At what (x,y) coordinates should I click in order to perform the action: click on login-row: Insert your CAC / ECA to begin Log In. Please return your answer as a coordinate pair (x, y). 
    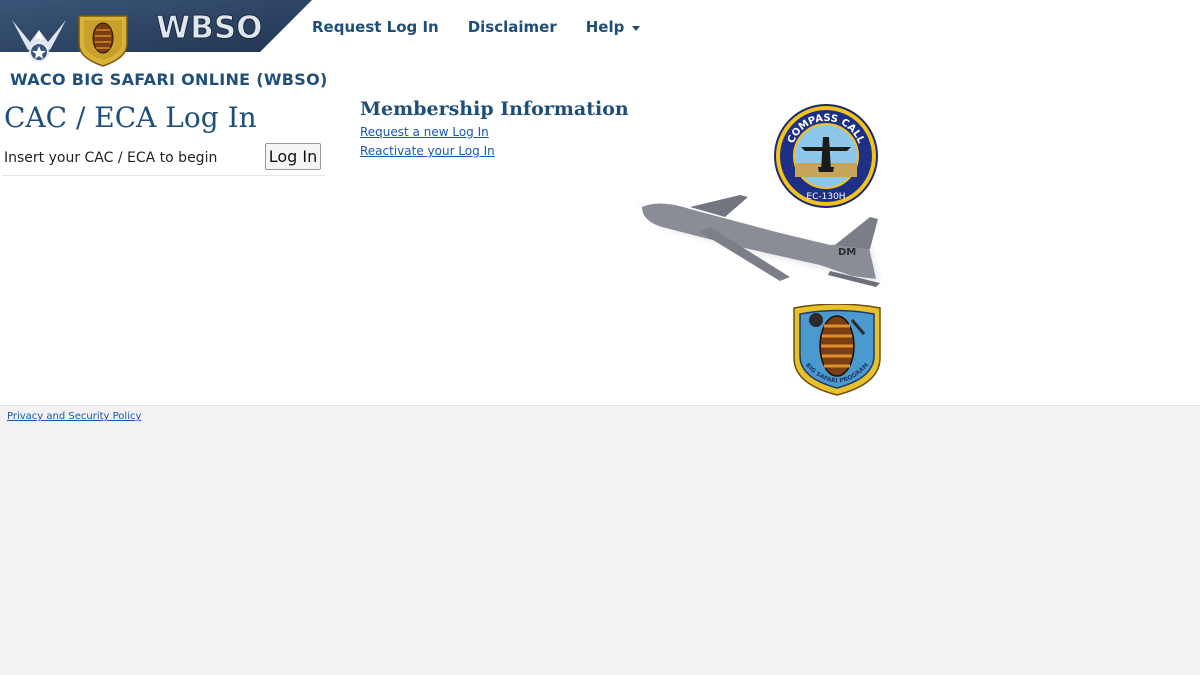
    Looking at the image, I should click on (163, 159).